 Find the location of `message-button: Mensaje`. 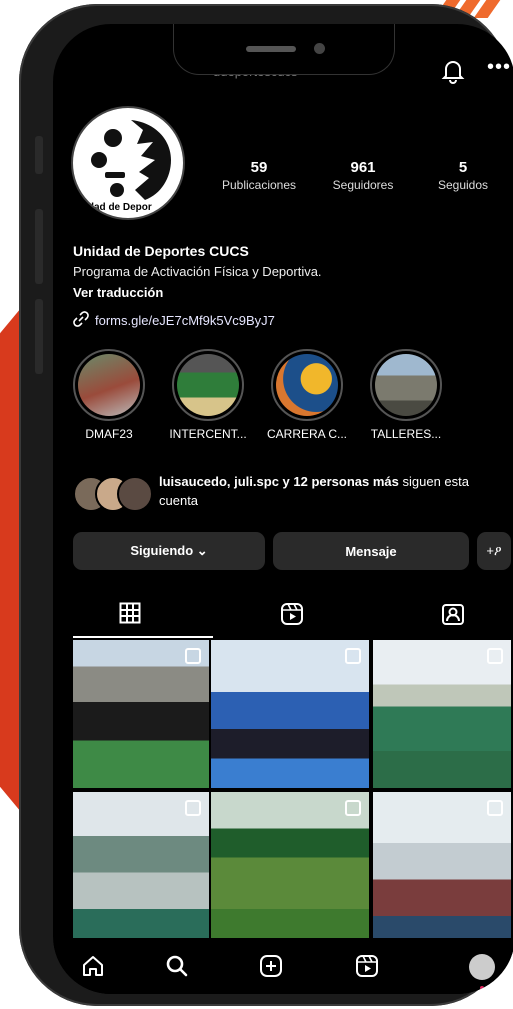

message-button: Mensaje is located at coordinates (371, 551).